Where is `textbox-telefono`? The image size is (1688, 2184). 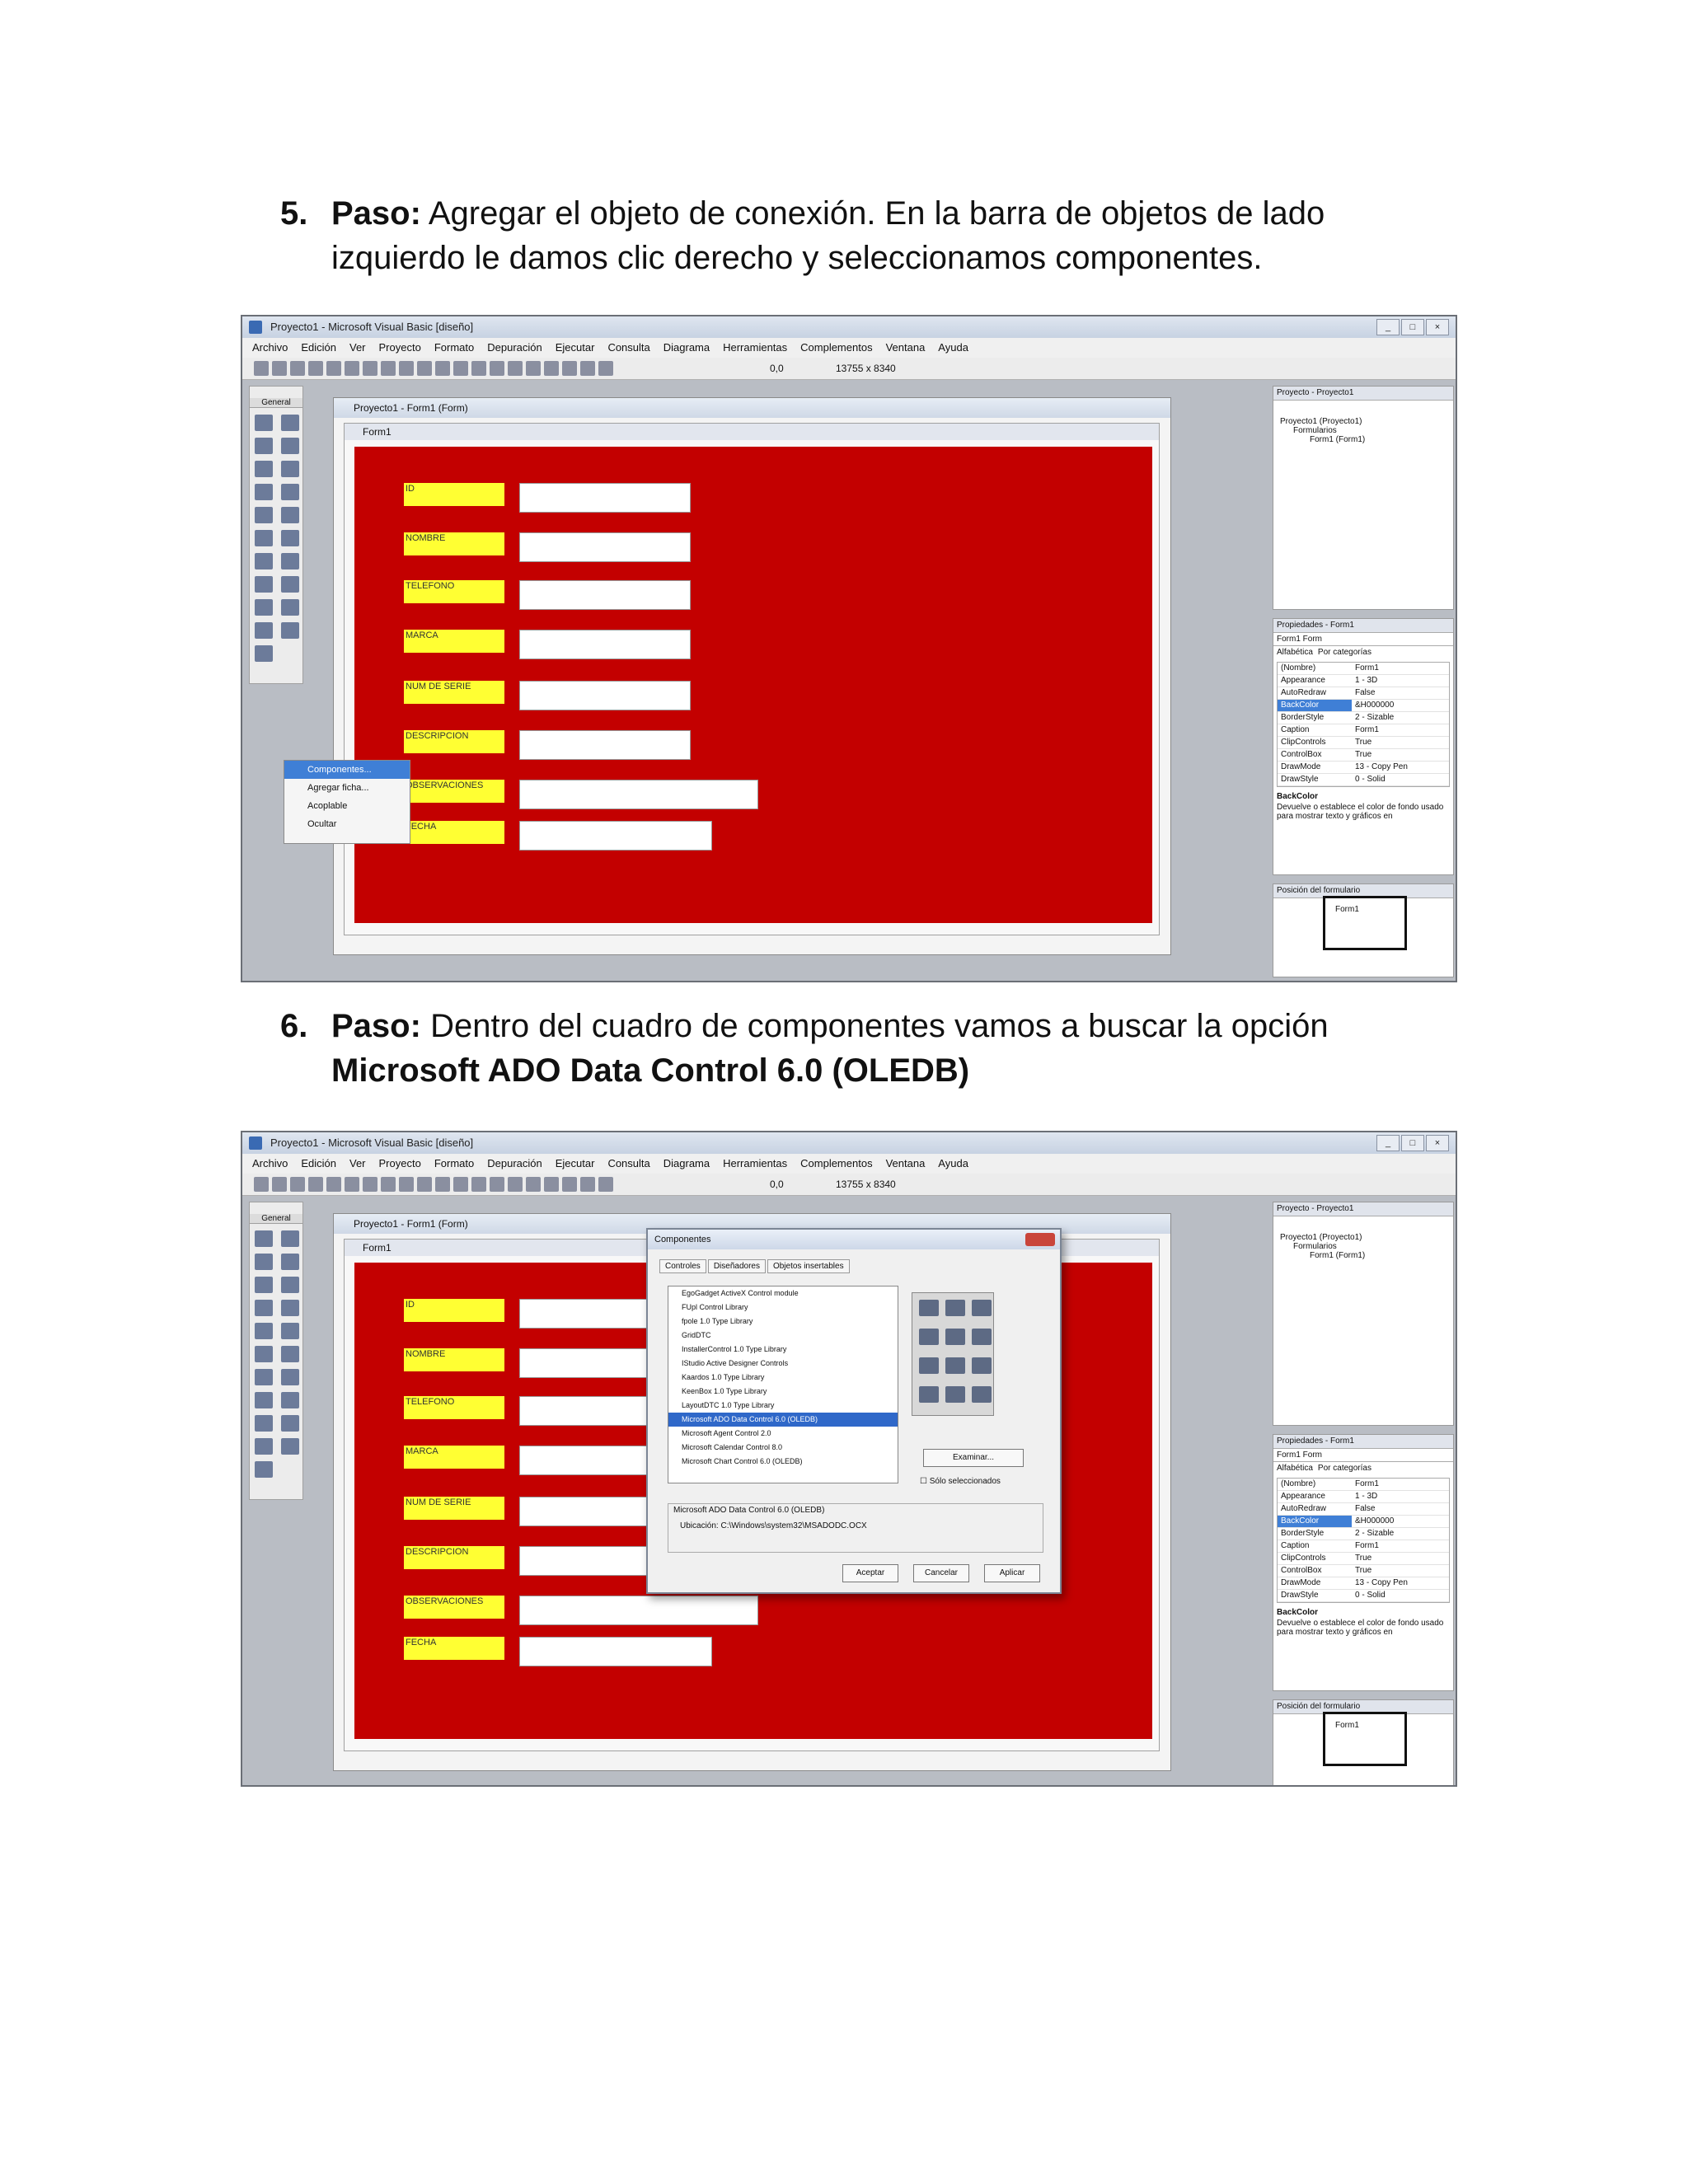
textbox-telefono is located at coordinates (605, 595).